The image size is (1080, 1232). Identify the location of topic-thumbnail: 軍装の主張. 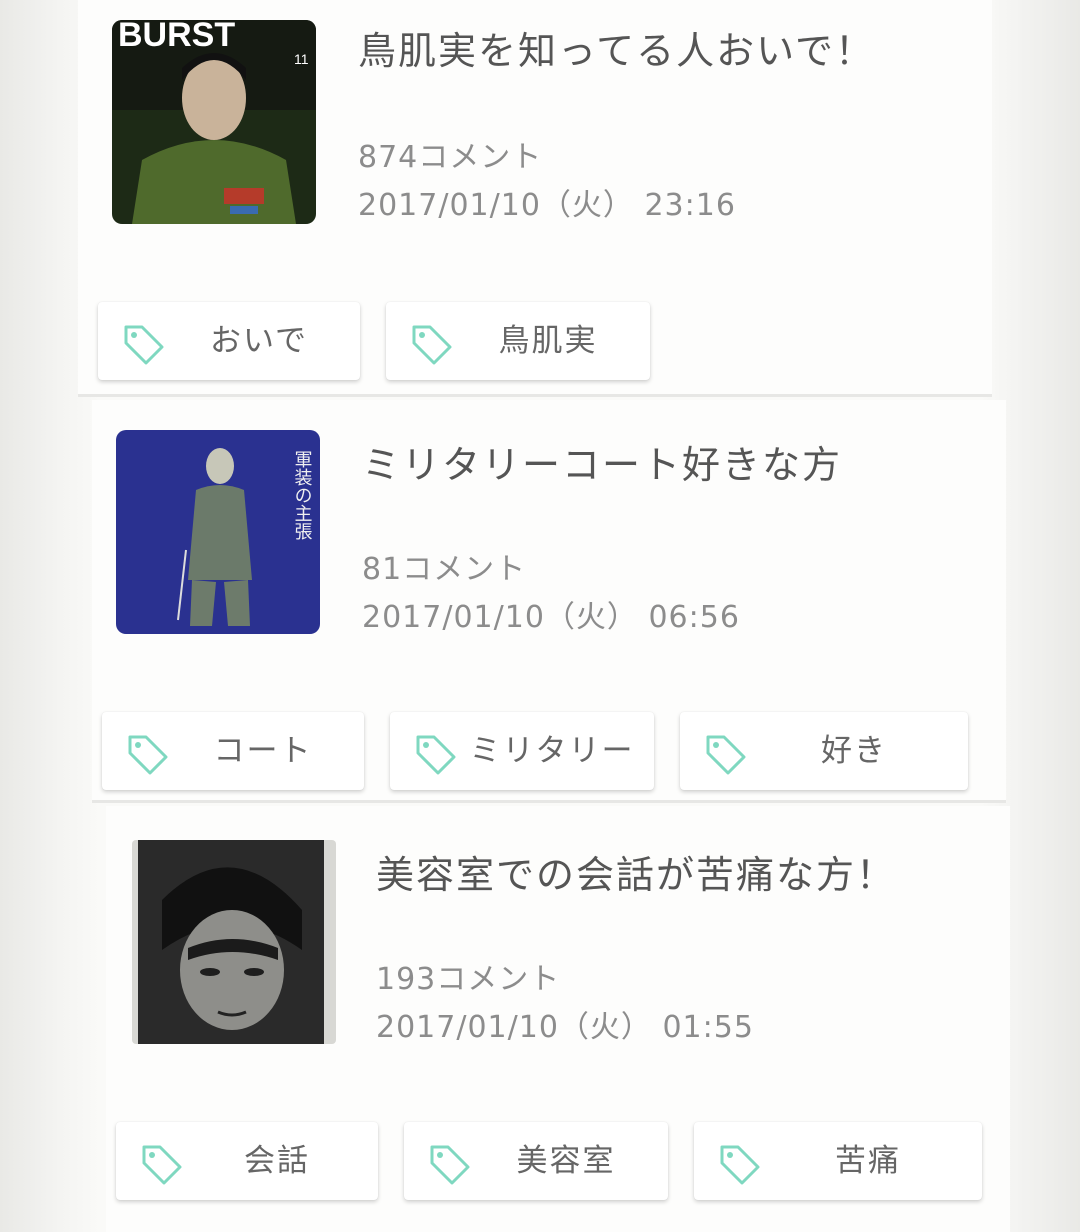
(218, 532).